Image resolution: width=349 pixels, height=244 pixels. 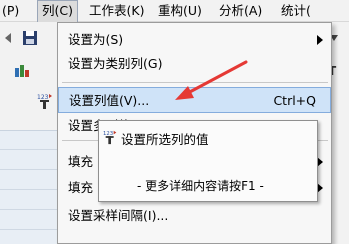 I want to click on menu-analysis: 分析(A), so click(x=240, y=11).